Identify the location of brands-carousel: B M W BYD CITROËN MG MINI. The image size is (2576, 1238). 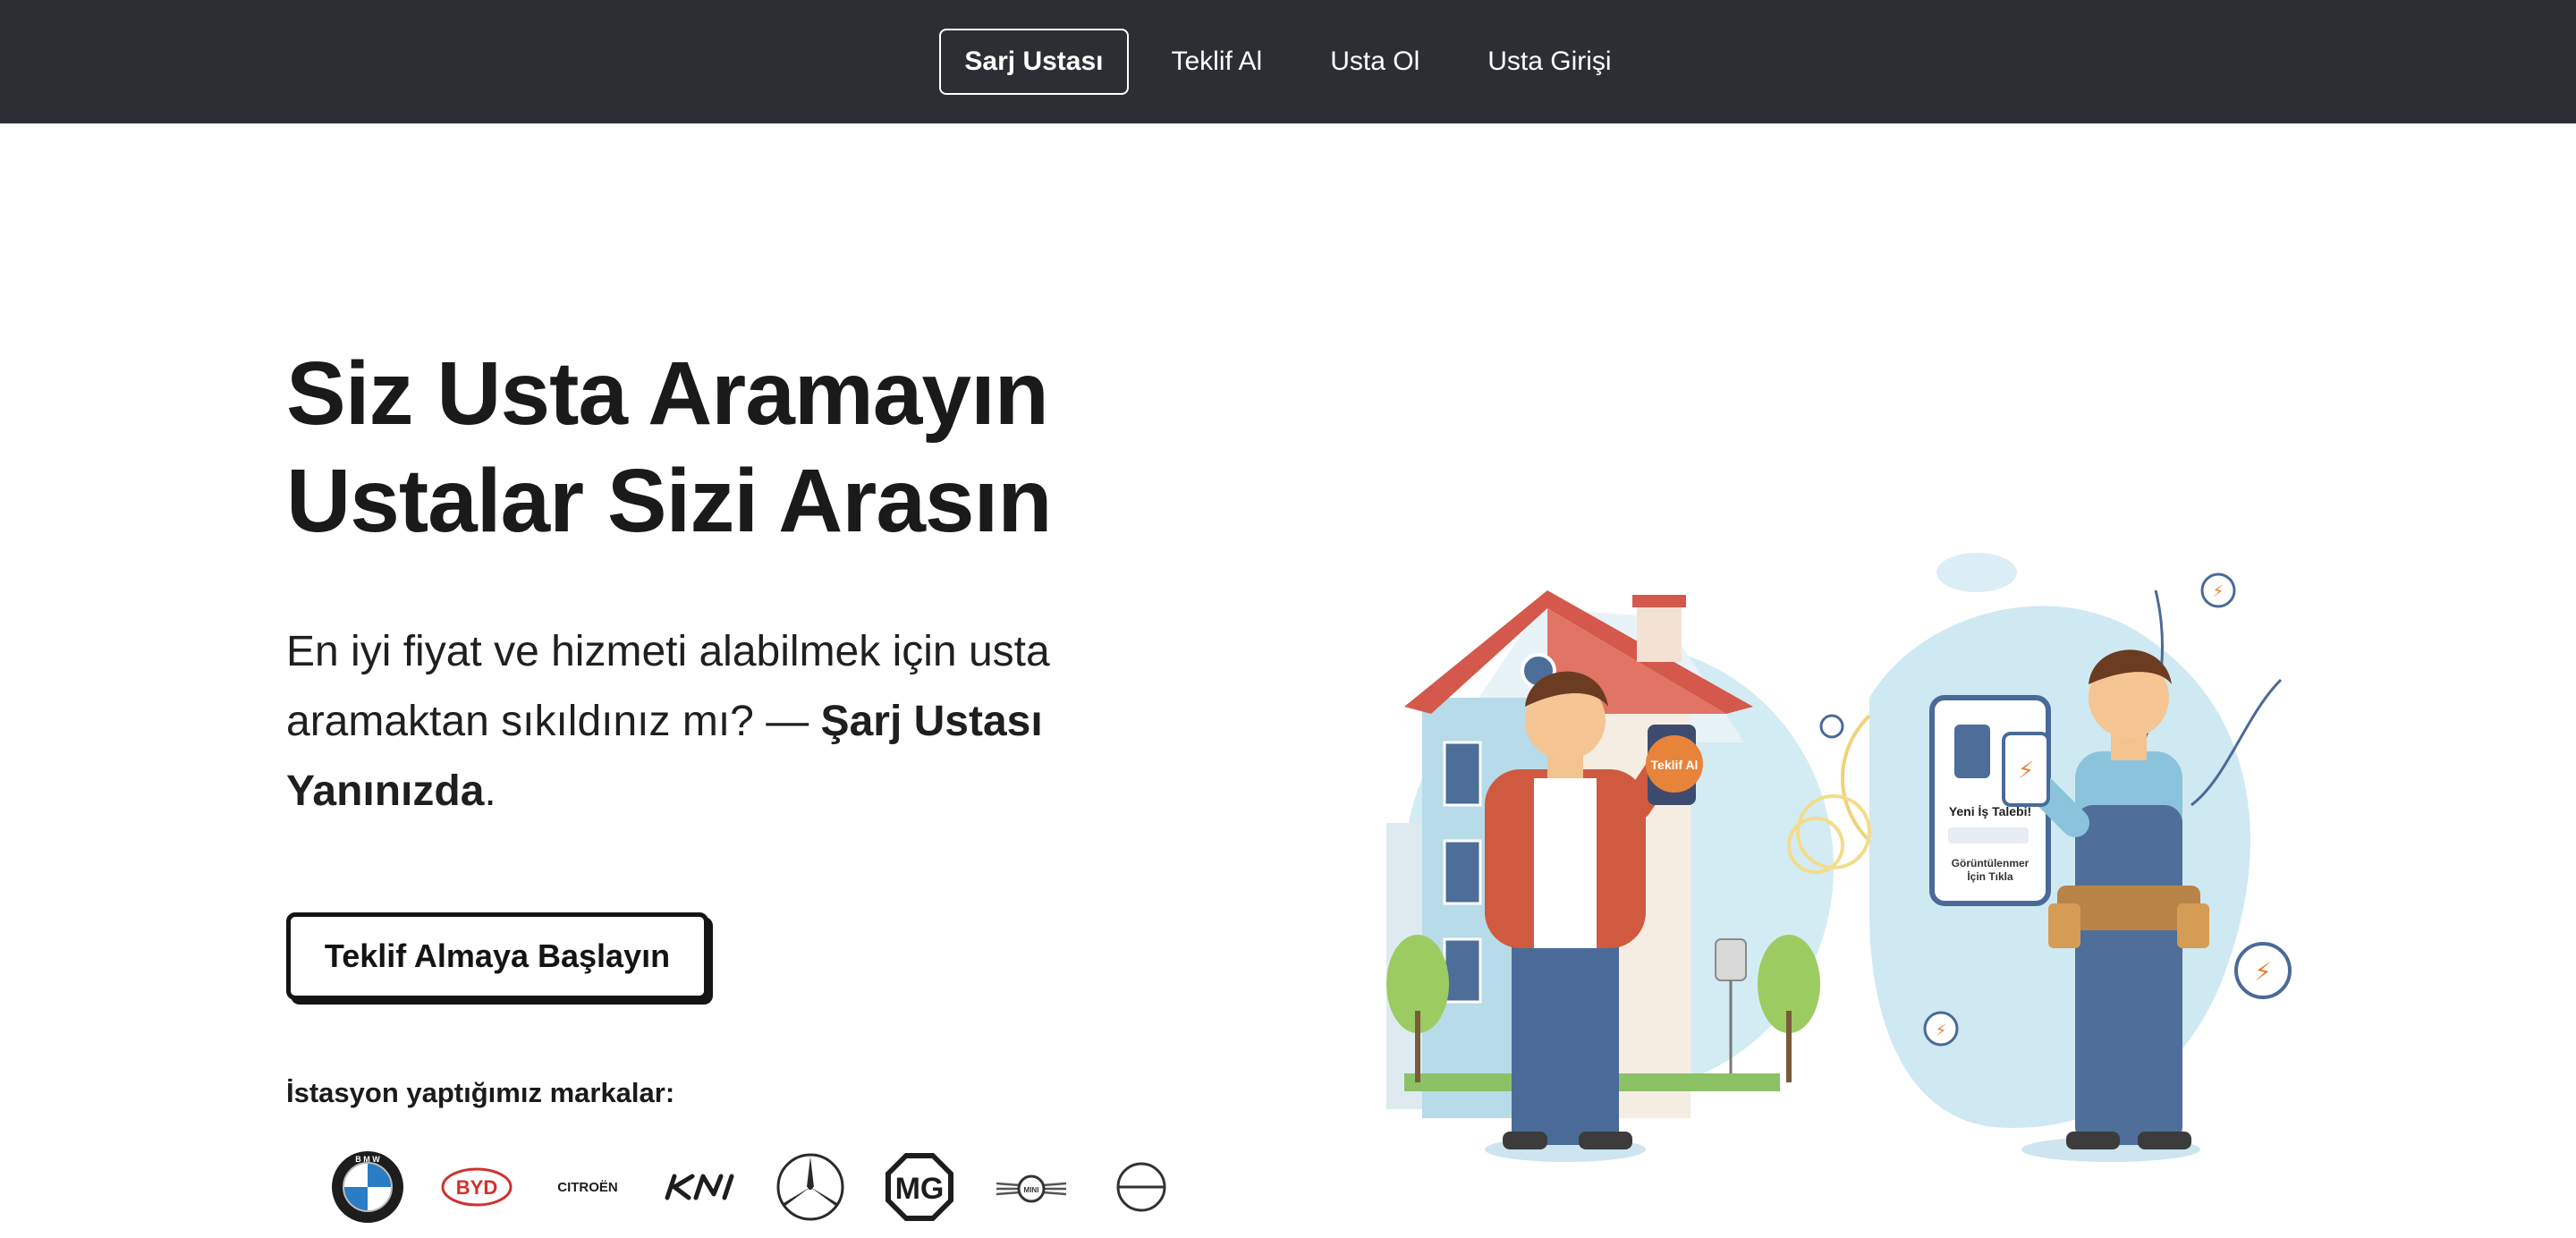
(773, 1187).